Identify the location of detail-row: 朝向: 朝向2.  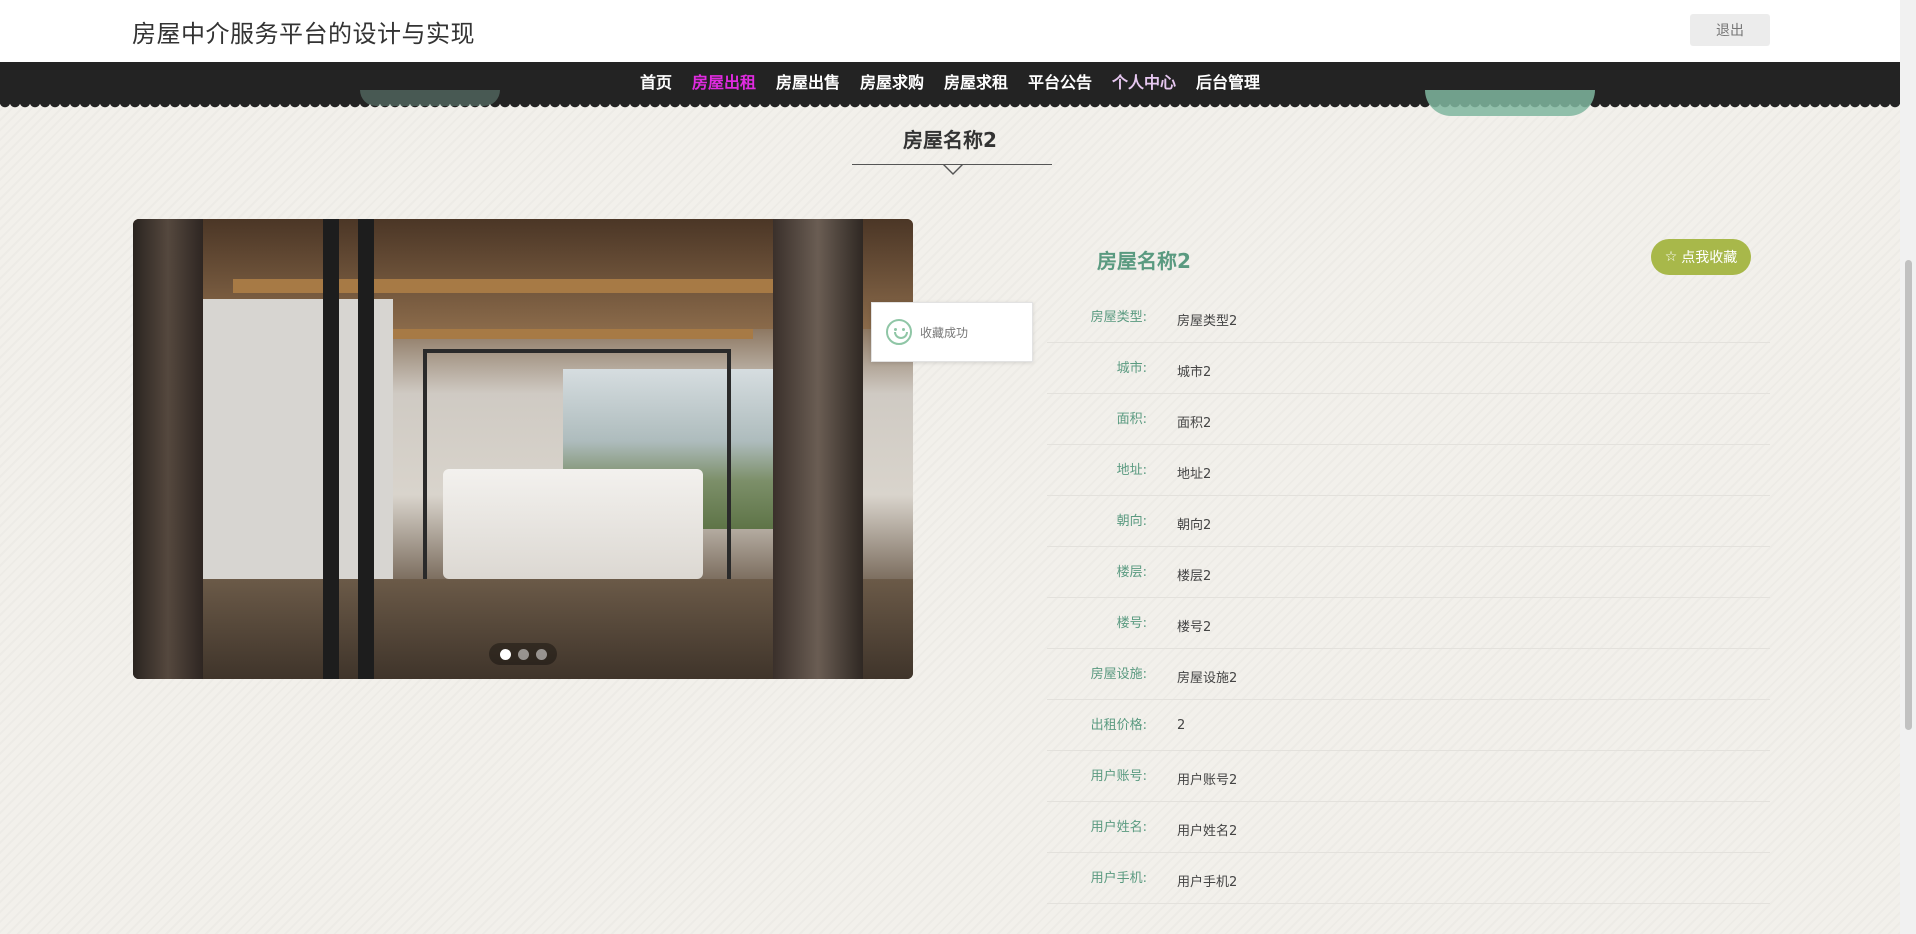
(1408, 521).